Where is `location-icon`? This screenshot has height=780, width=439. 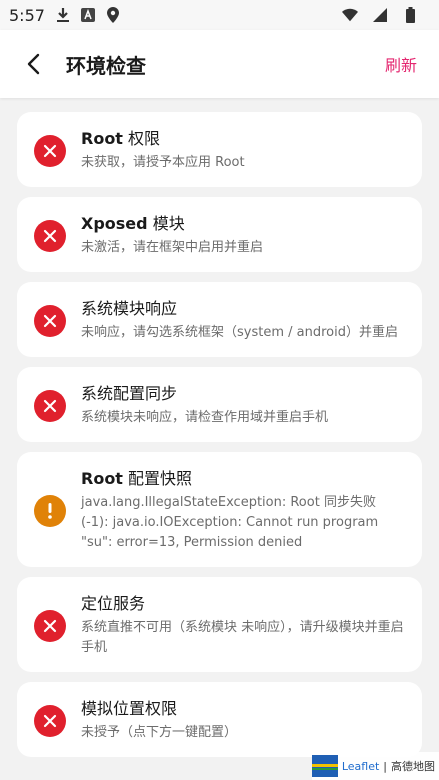 location-icon is located at coordinates (113, 15).